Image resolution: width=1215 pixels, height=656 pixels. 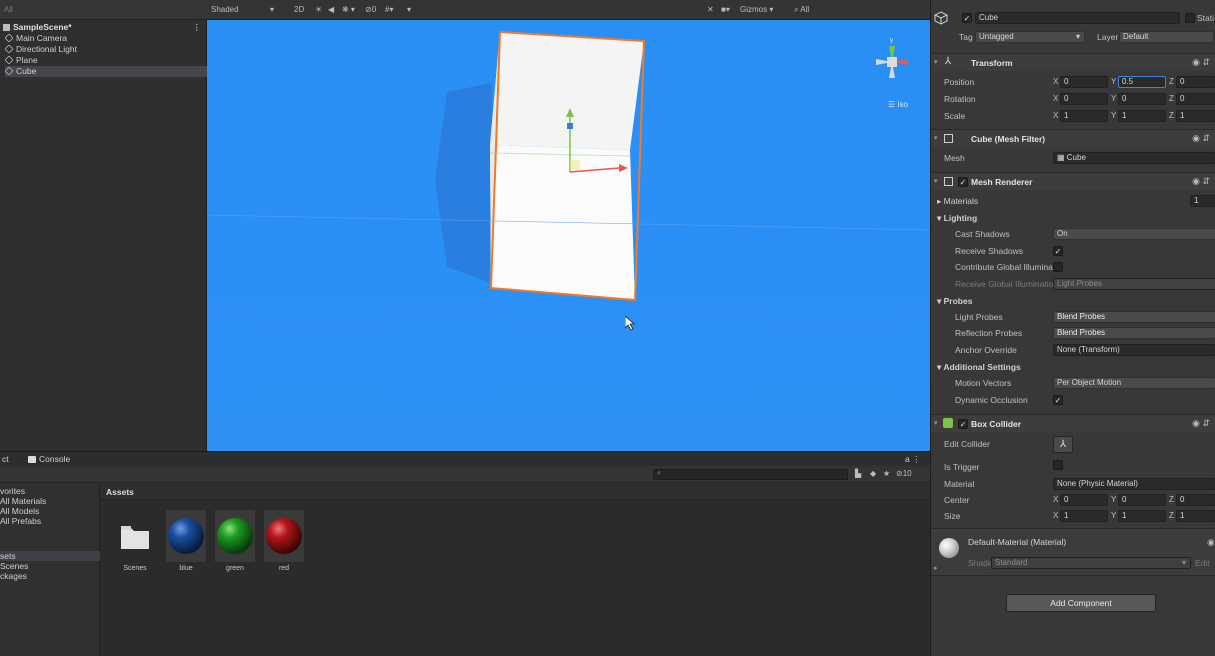 What do you see at coordinates (120, 492) in the screenshot?
I see `assets-header-label: Assets` at bounding box center [120, 492].